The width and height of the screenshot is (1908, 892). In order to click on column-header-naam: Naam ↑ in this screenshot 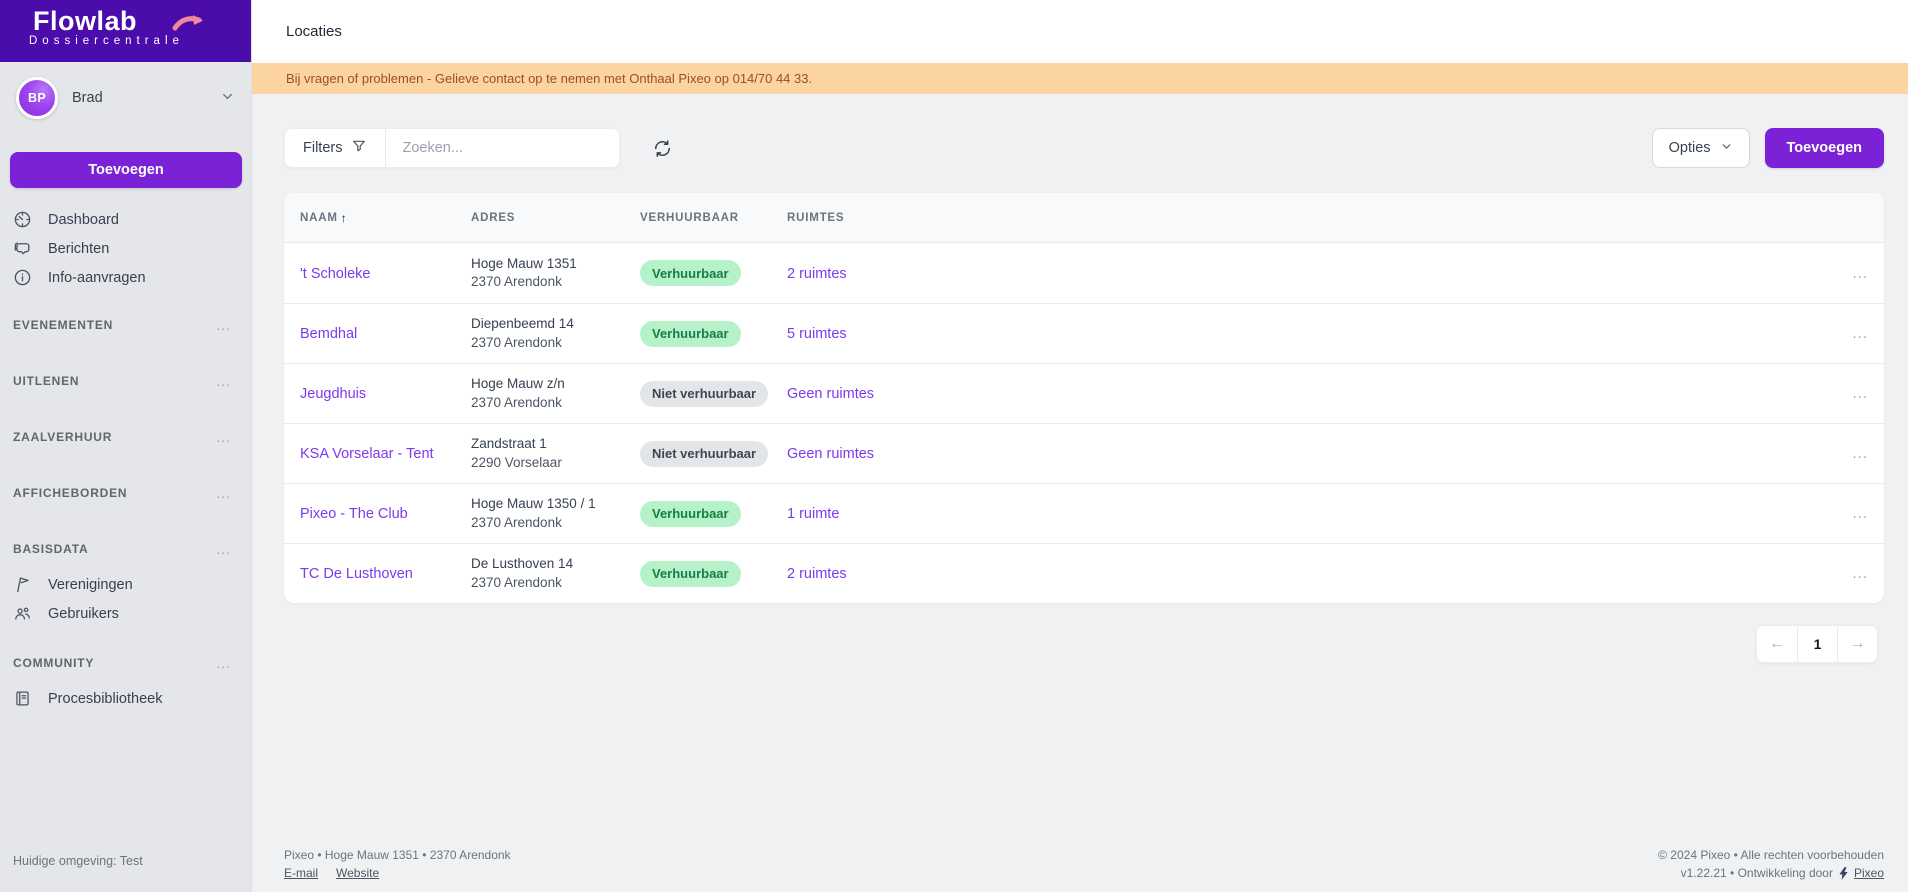, I will do `click(385, 218)`.